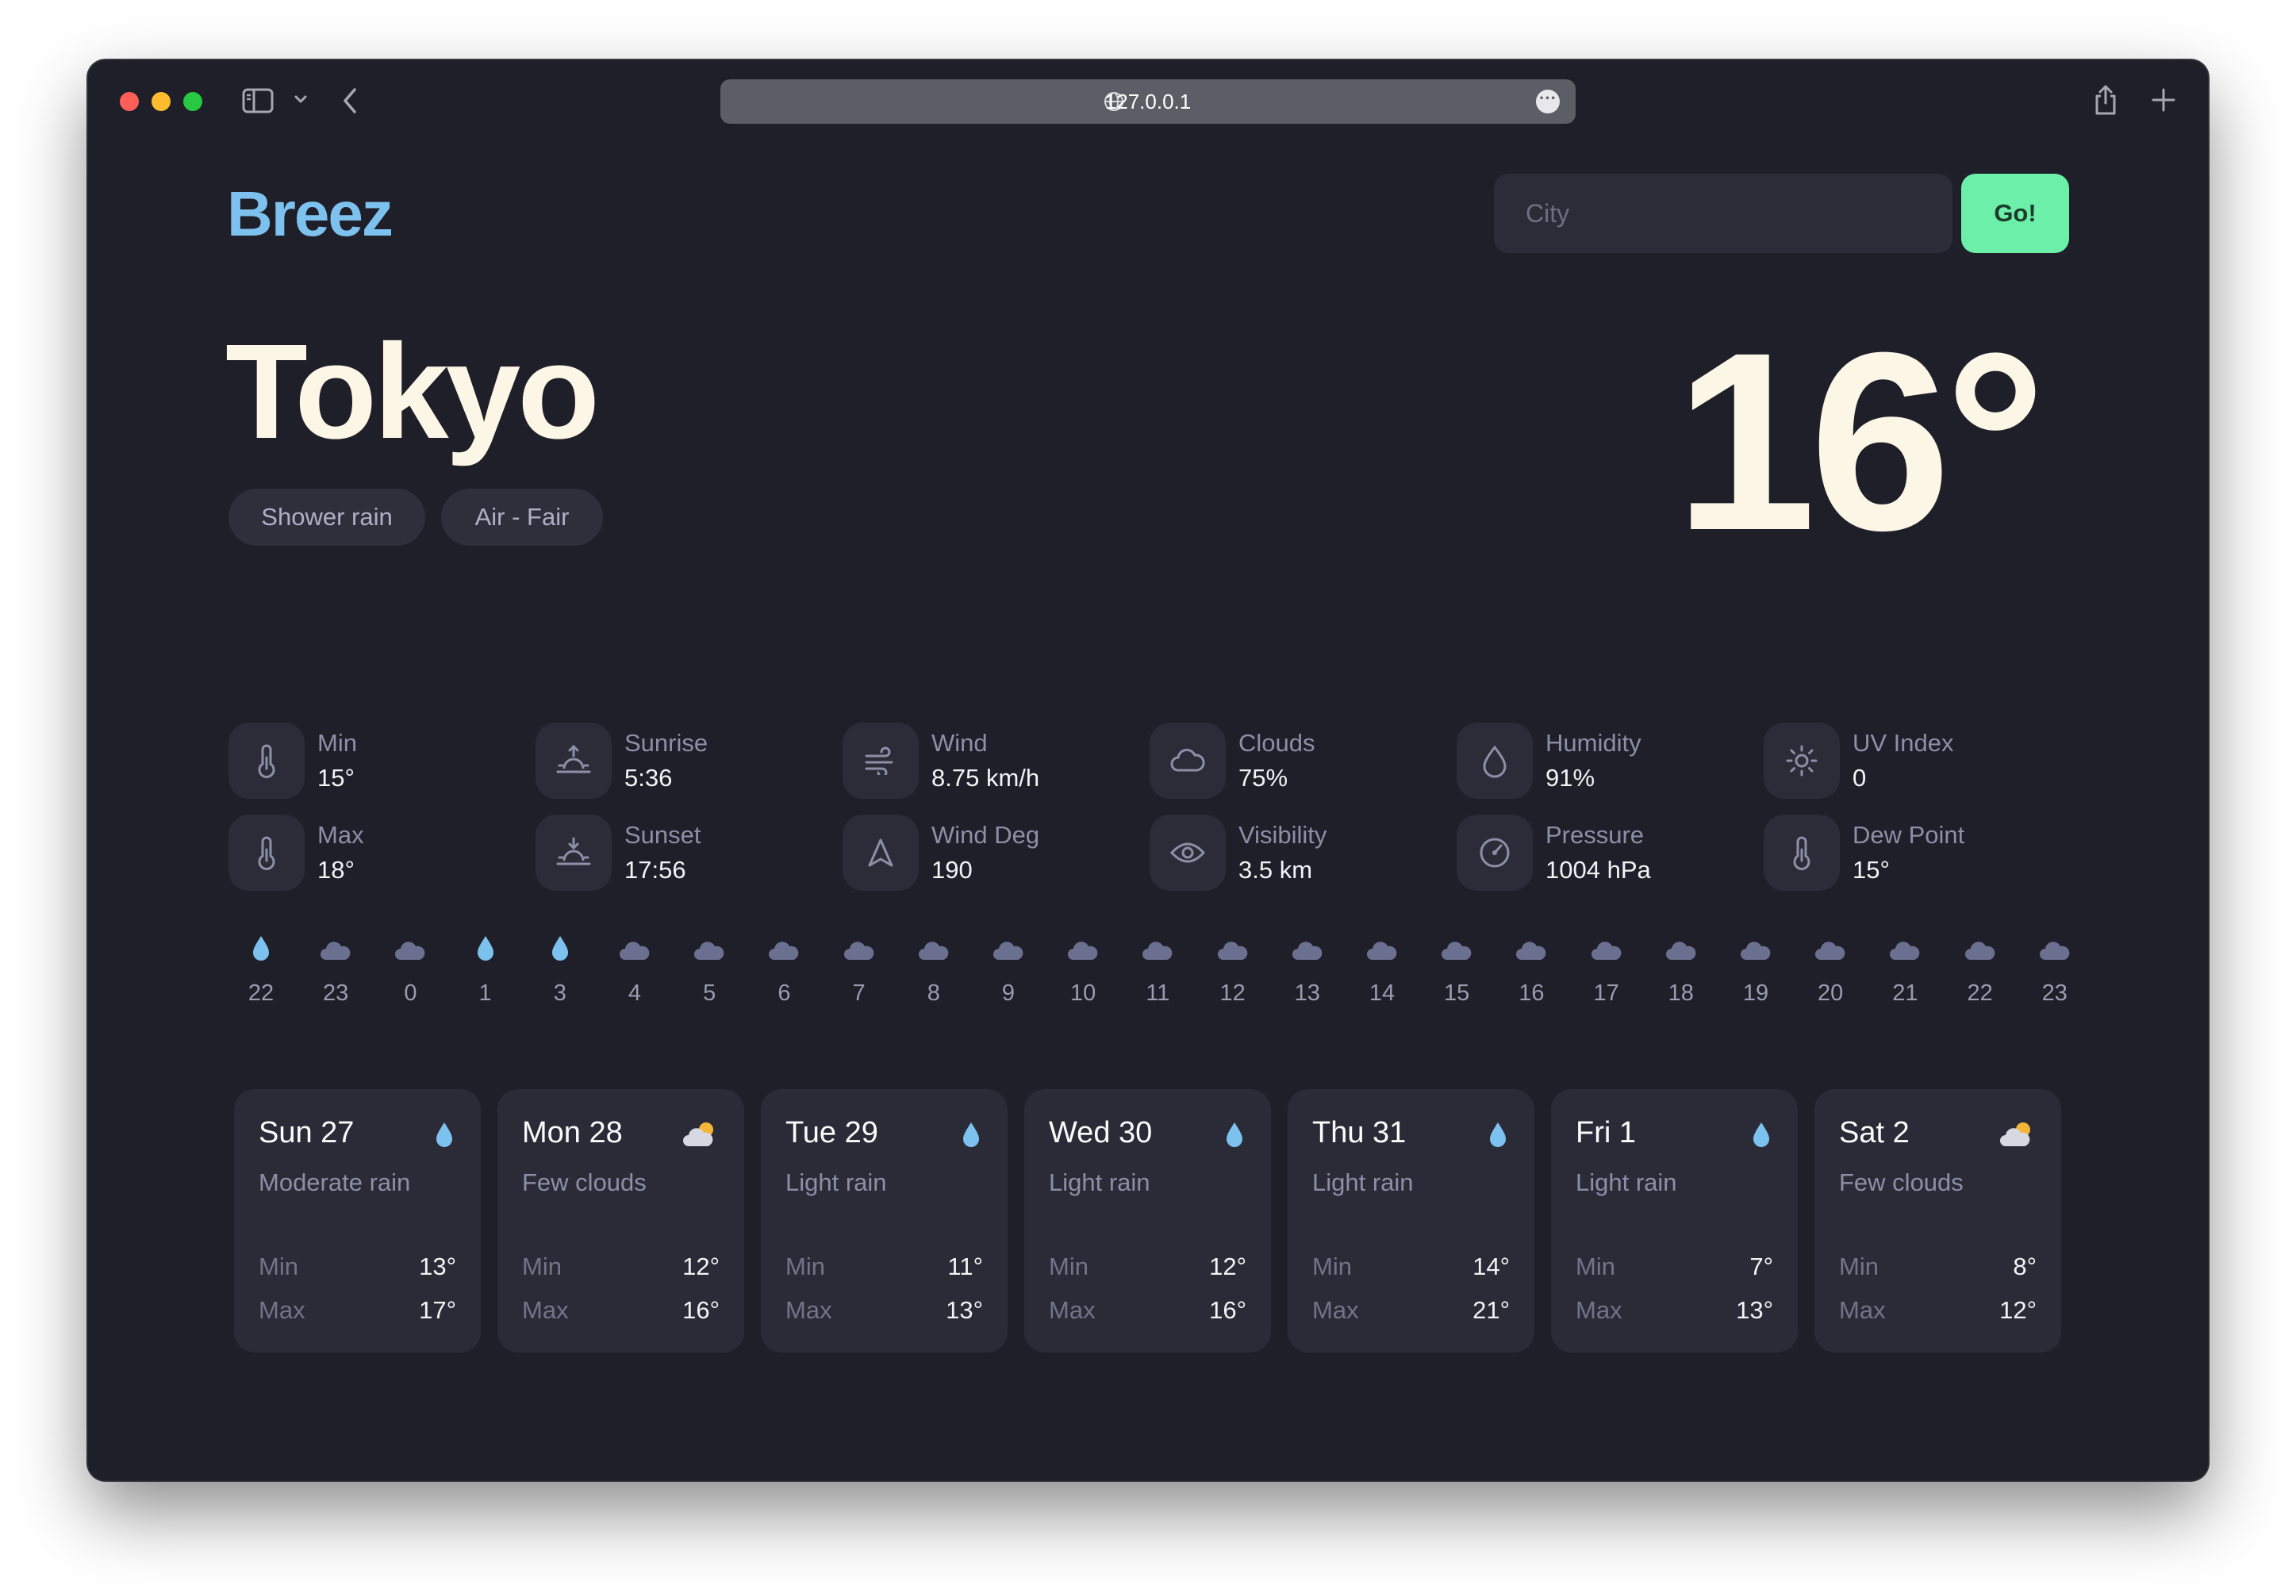  I want to click on stat-pressure: Pressure 1004 hPa, so click(1603, 854).